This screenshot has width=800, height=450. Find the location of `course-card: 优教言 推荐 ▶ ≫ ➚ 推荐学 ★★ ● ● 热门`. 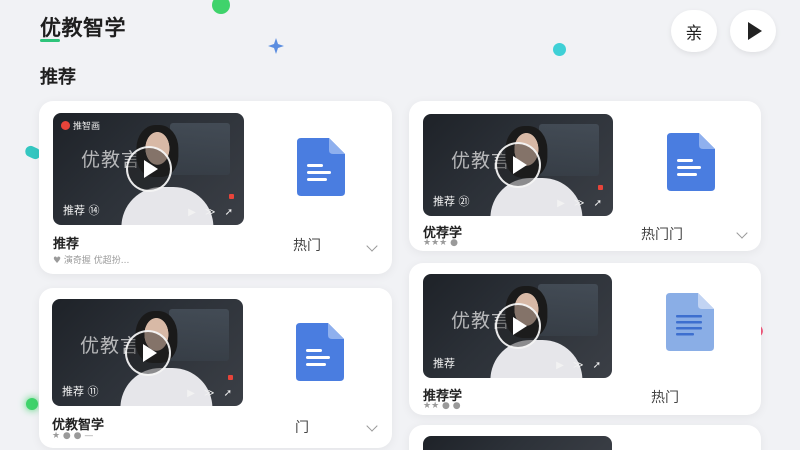

course-card: 优教言 推荐 ▶ ≫ ➚ 推荐学 ★★ ● ● 热门 is located at coordinates (585, 339).